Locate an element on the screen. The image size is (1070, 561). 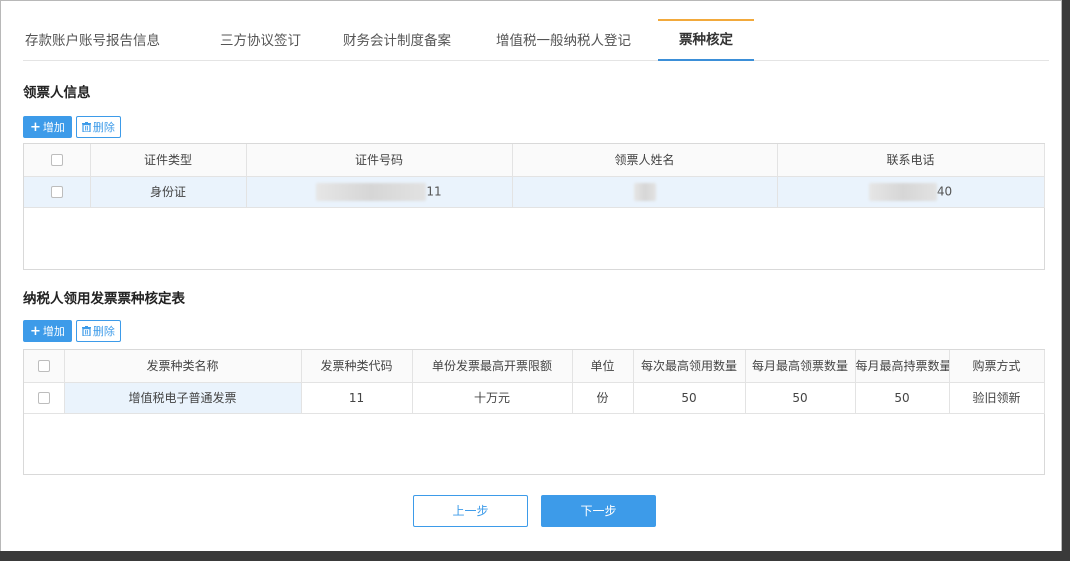
recipient-toolbar: + 增加 删除 is located at coordinates (72, 127).